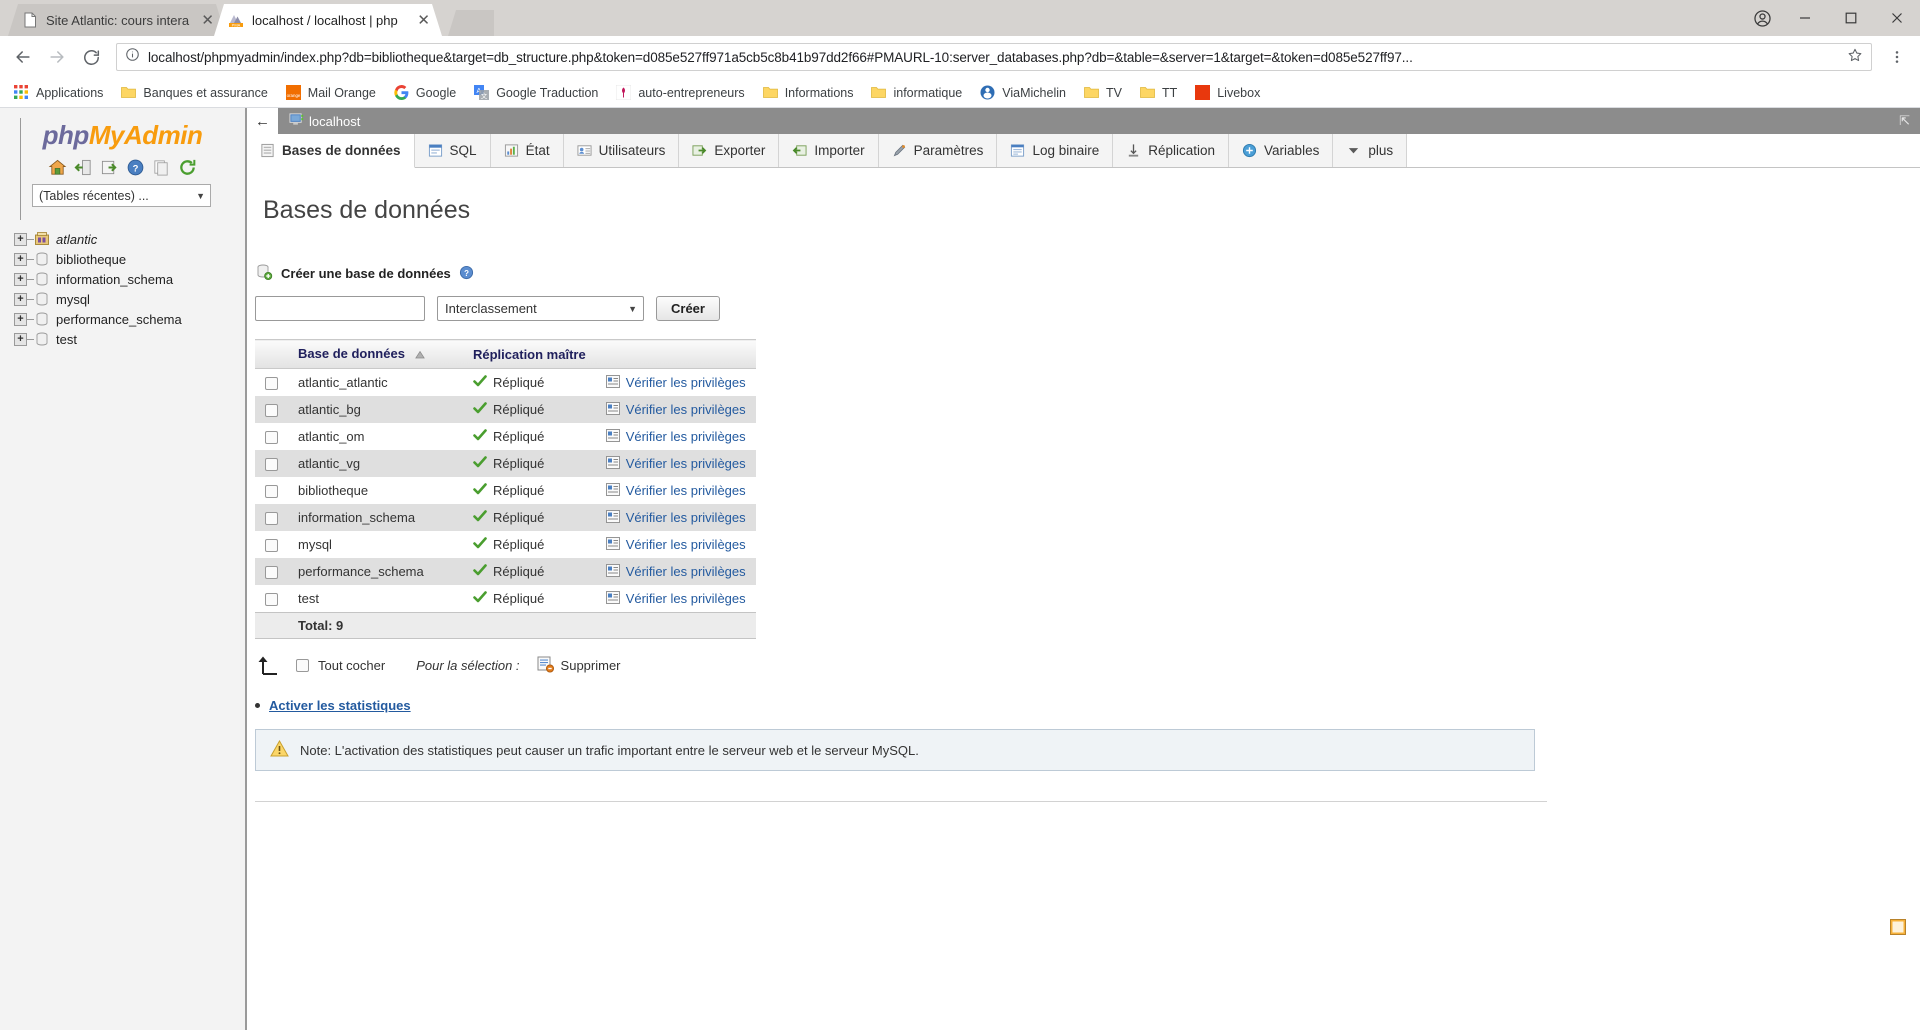  Describe the element at coordinates (132, 57) in the screenshot. I see `site-info-icon` at that location.